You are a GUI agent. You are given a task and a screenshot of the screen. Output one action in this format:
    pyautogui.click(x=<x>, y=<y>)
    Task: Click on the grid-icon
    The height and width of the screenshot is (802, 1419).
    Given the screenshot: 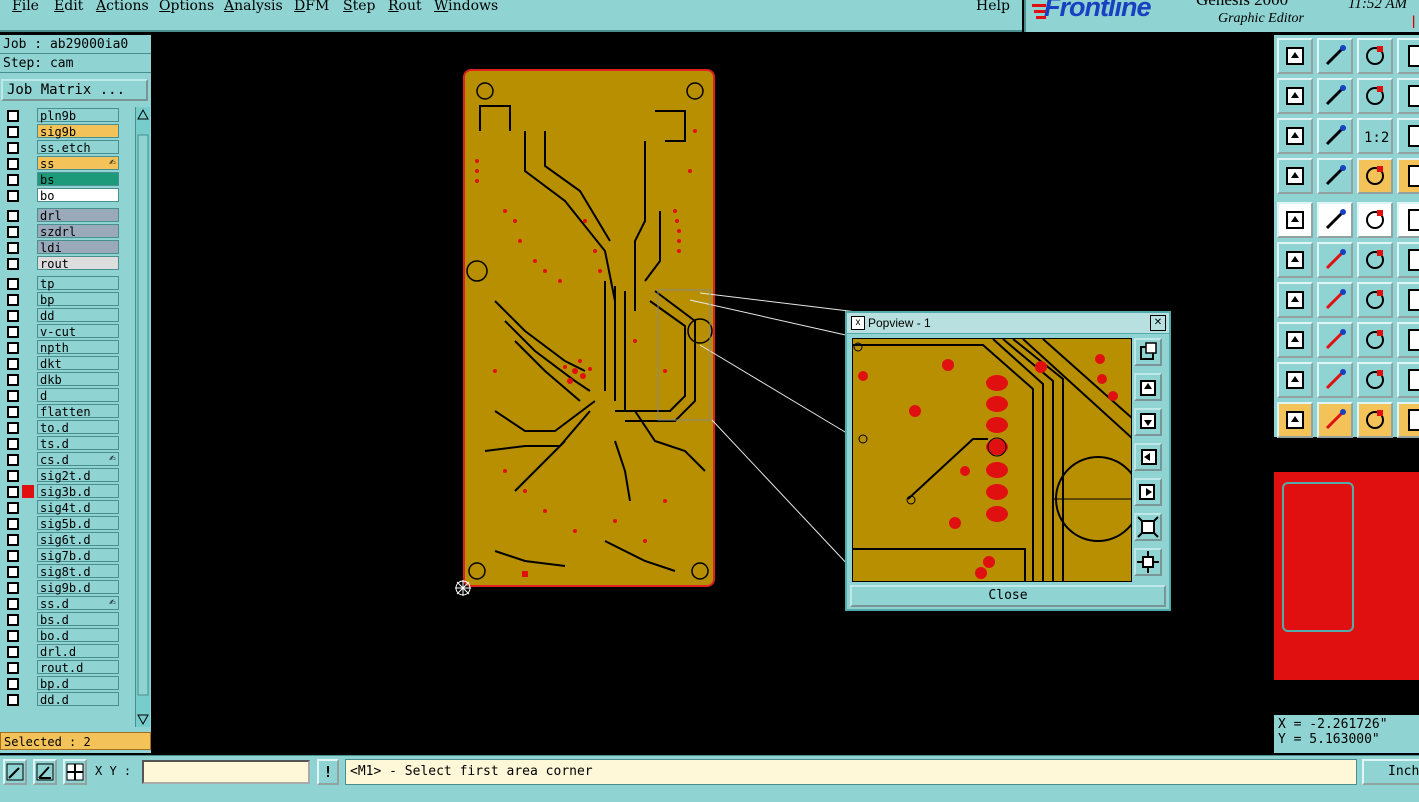 What is the action you would take?
    pyautogui.click(x=1335, y=176)
    